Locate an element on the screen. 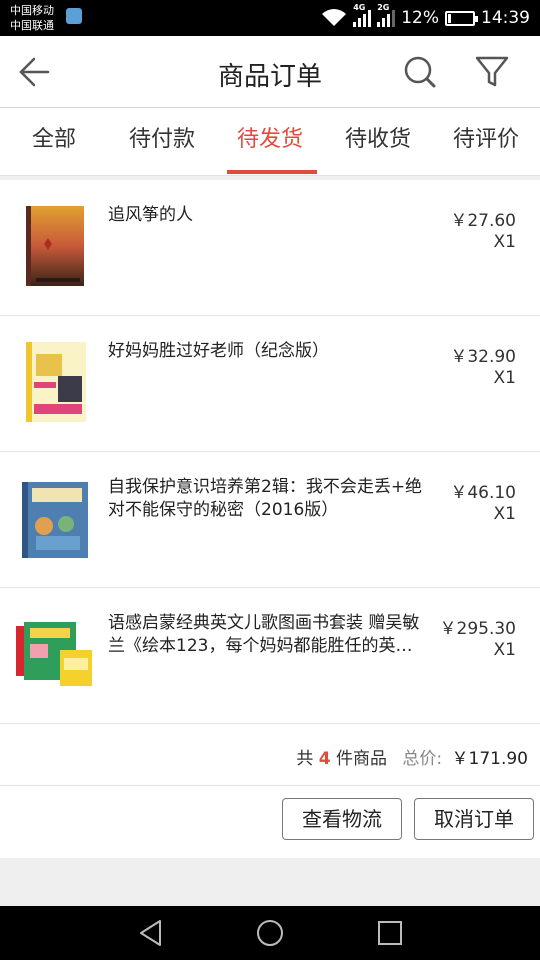 The width and height of the screenshot is (540, 960). page-title: 商品订单 is located at coordinates (269, 77).